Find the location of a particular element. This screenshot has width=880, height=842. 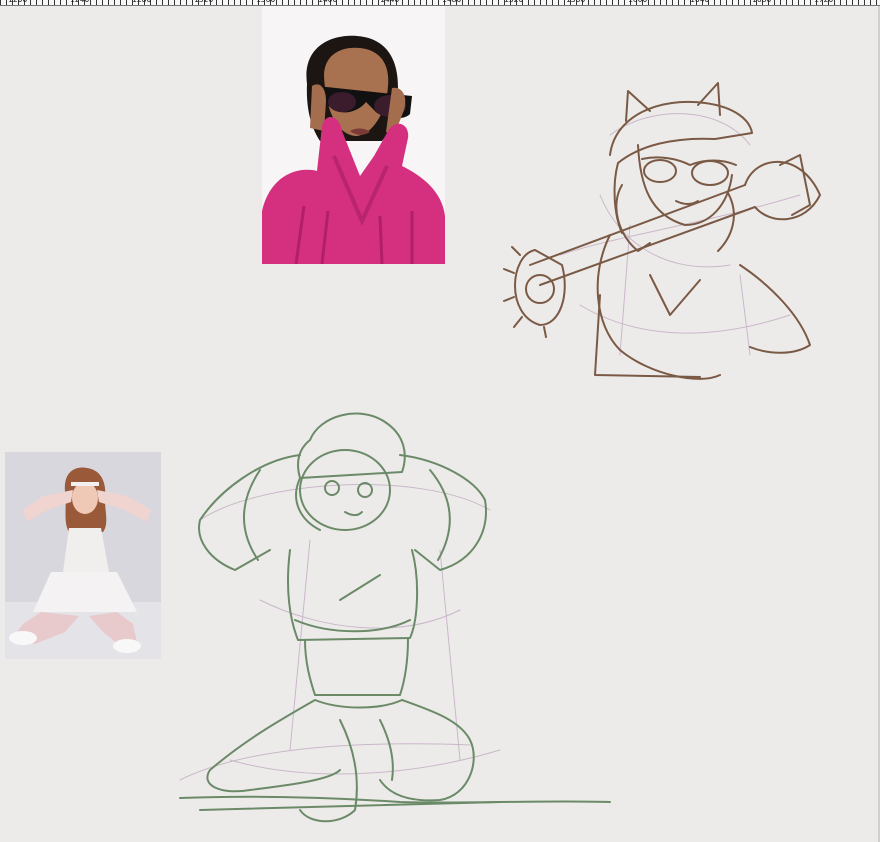

ruler-label: 1560 is located at coordinates (589, 2).